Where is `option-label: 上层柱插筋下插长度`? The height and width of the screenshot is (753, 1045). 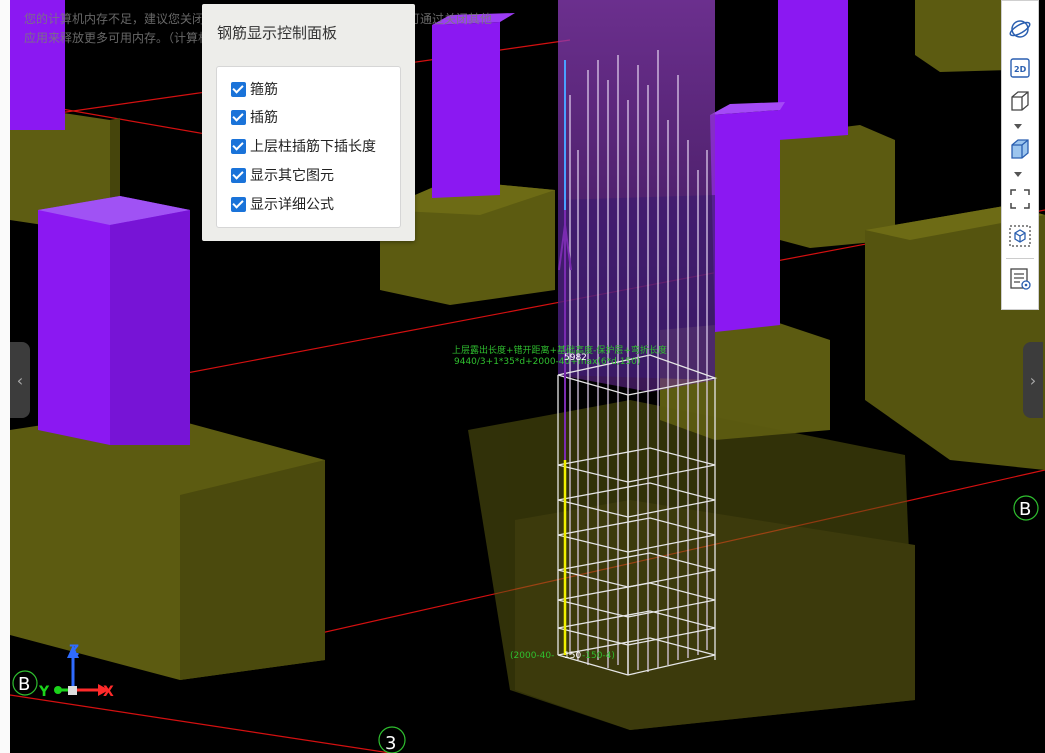 option-label: 上层柱插筋下插长度 is located at coordinates (313, 147).